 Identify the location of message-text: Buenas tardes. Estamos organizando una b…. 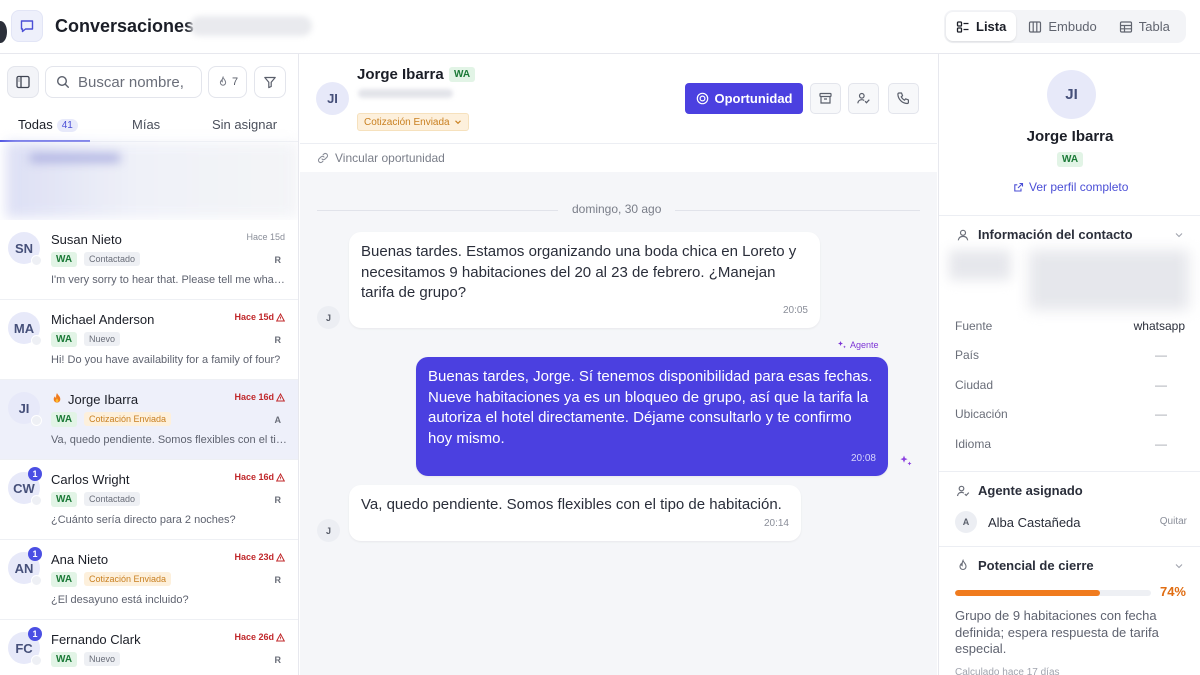
(579, 272).